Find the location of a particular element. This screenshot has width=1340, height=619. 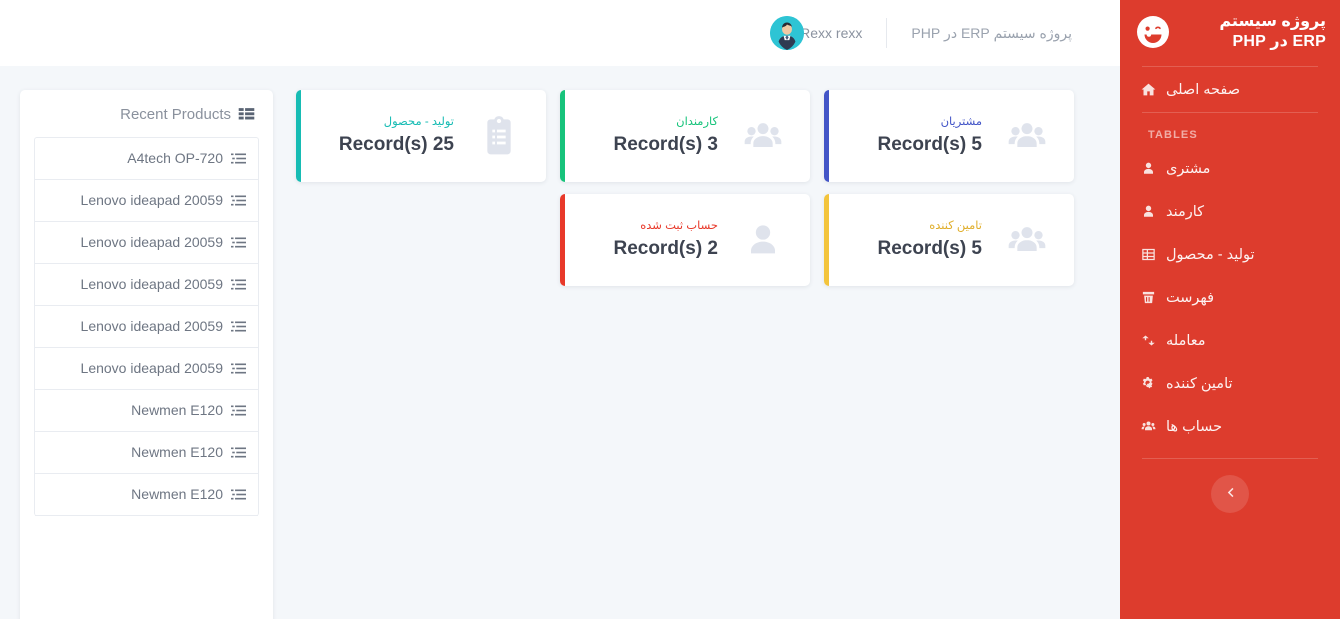

sidebar-collapse-button is located at coordinates (1230, 494).